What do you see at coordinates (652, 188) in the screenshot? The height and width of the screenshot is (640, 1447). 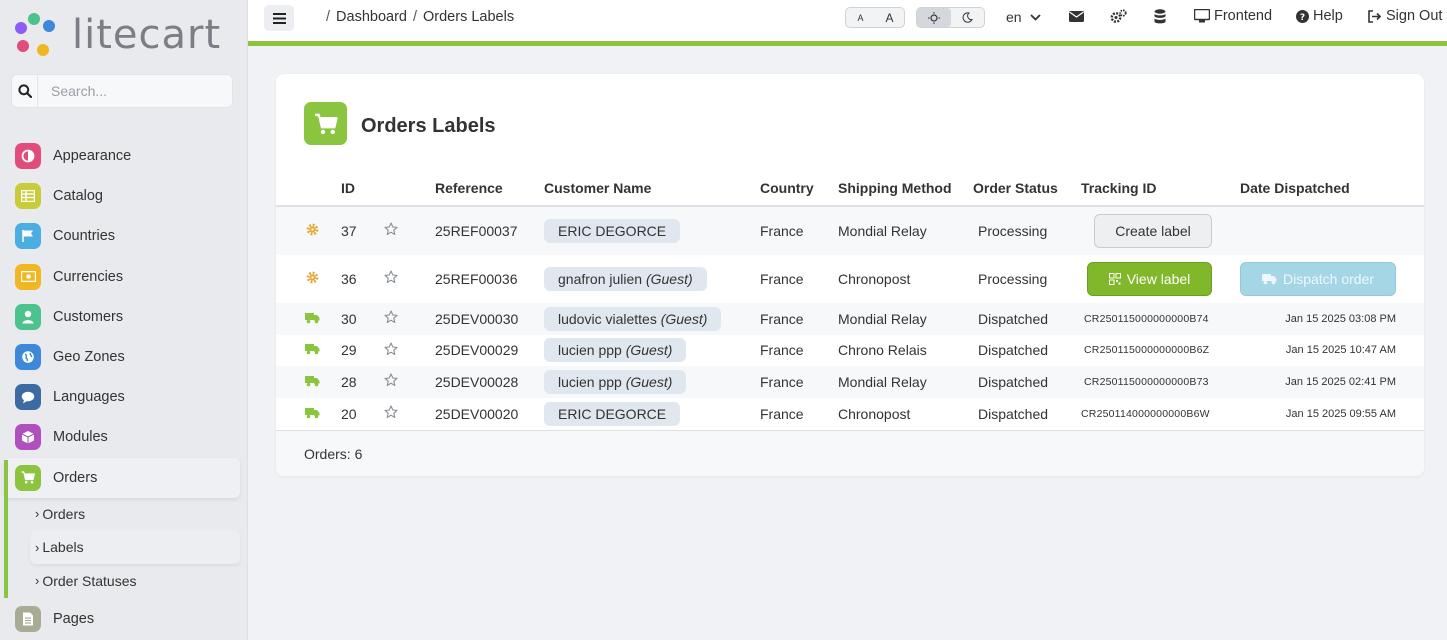 I see `col-customer-name: Customer Name` at bounding box center [652, 188].